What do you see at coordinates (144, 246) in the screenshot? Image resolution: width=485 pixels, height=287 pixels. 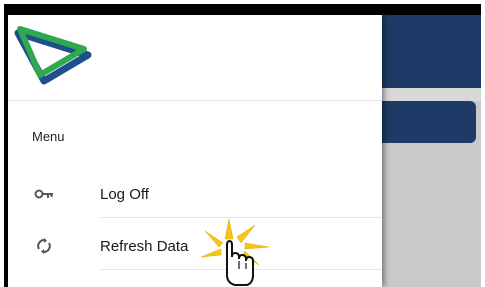 I see `menu-item-label: Refresh Data` at bounding box center [144, 246].